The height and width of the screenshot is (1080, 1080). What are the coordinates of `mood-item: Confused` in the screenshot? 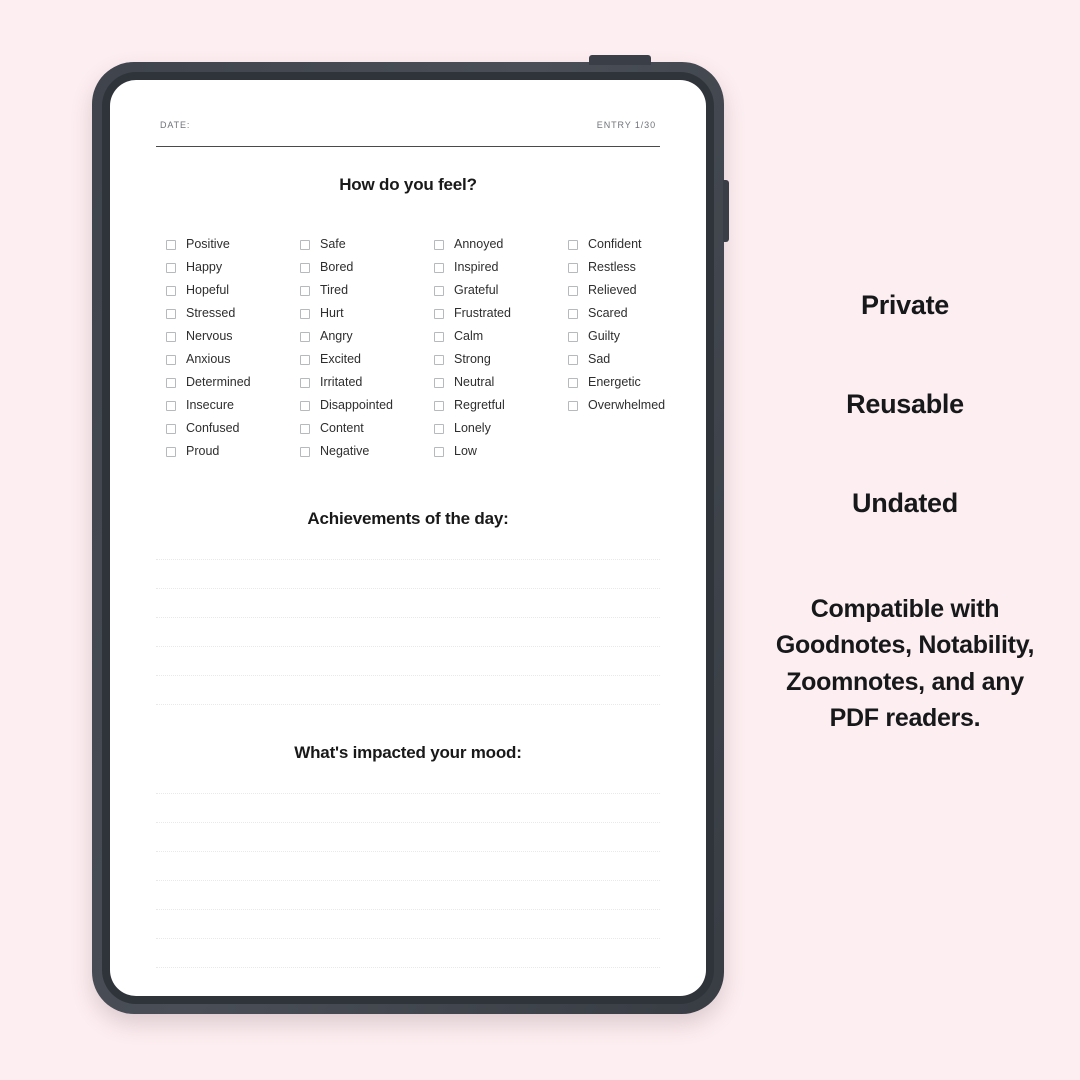 It's located at (233, 428).